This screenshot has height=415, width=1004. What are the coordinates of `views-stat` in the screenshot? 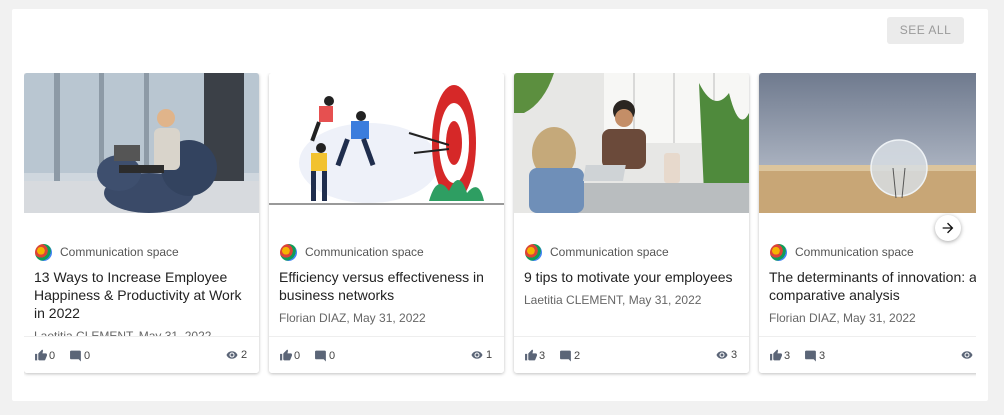 It's located at (967, 355).